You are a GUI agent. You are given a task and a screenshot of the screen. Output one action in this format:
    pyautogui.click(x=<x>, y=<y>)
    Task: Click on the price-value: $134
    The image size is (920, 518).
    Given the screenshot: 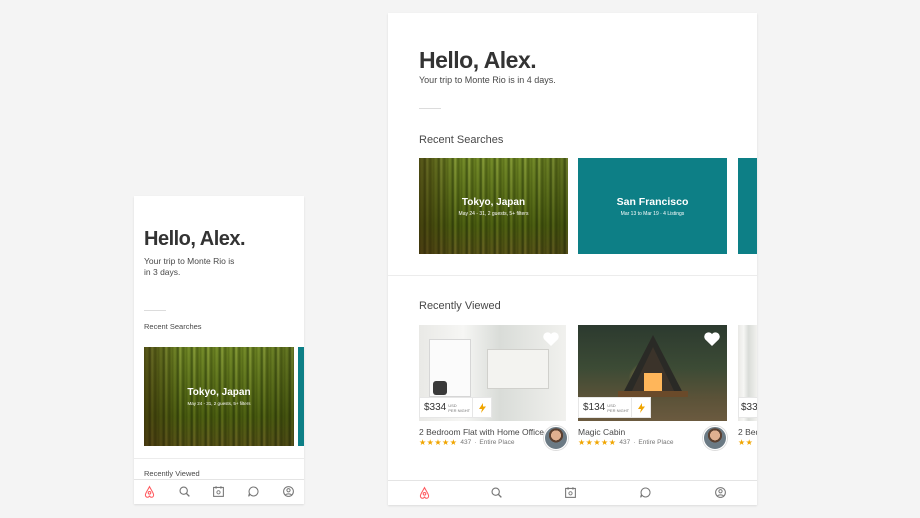 What is the action you would take?
    pyautogui.click(x=594, y=407)
    